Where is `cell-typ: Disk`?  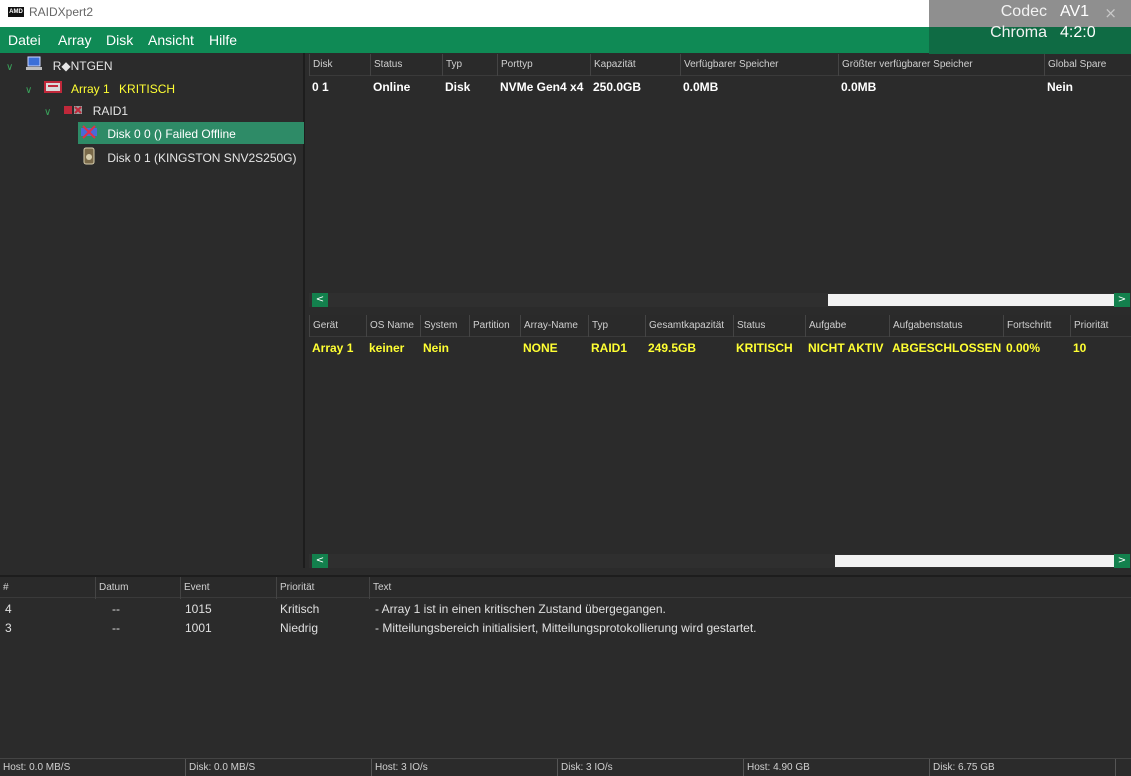 cell-typ: Disk is located at coordinates (458, 87).